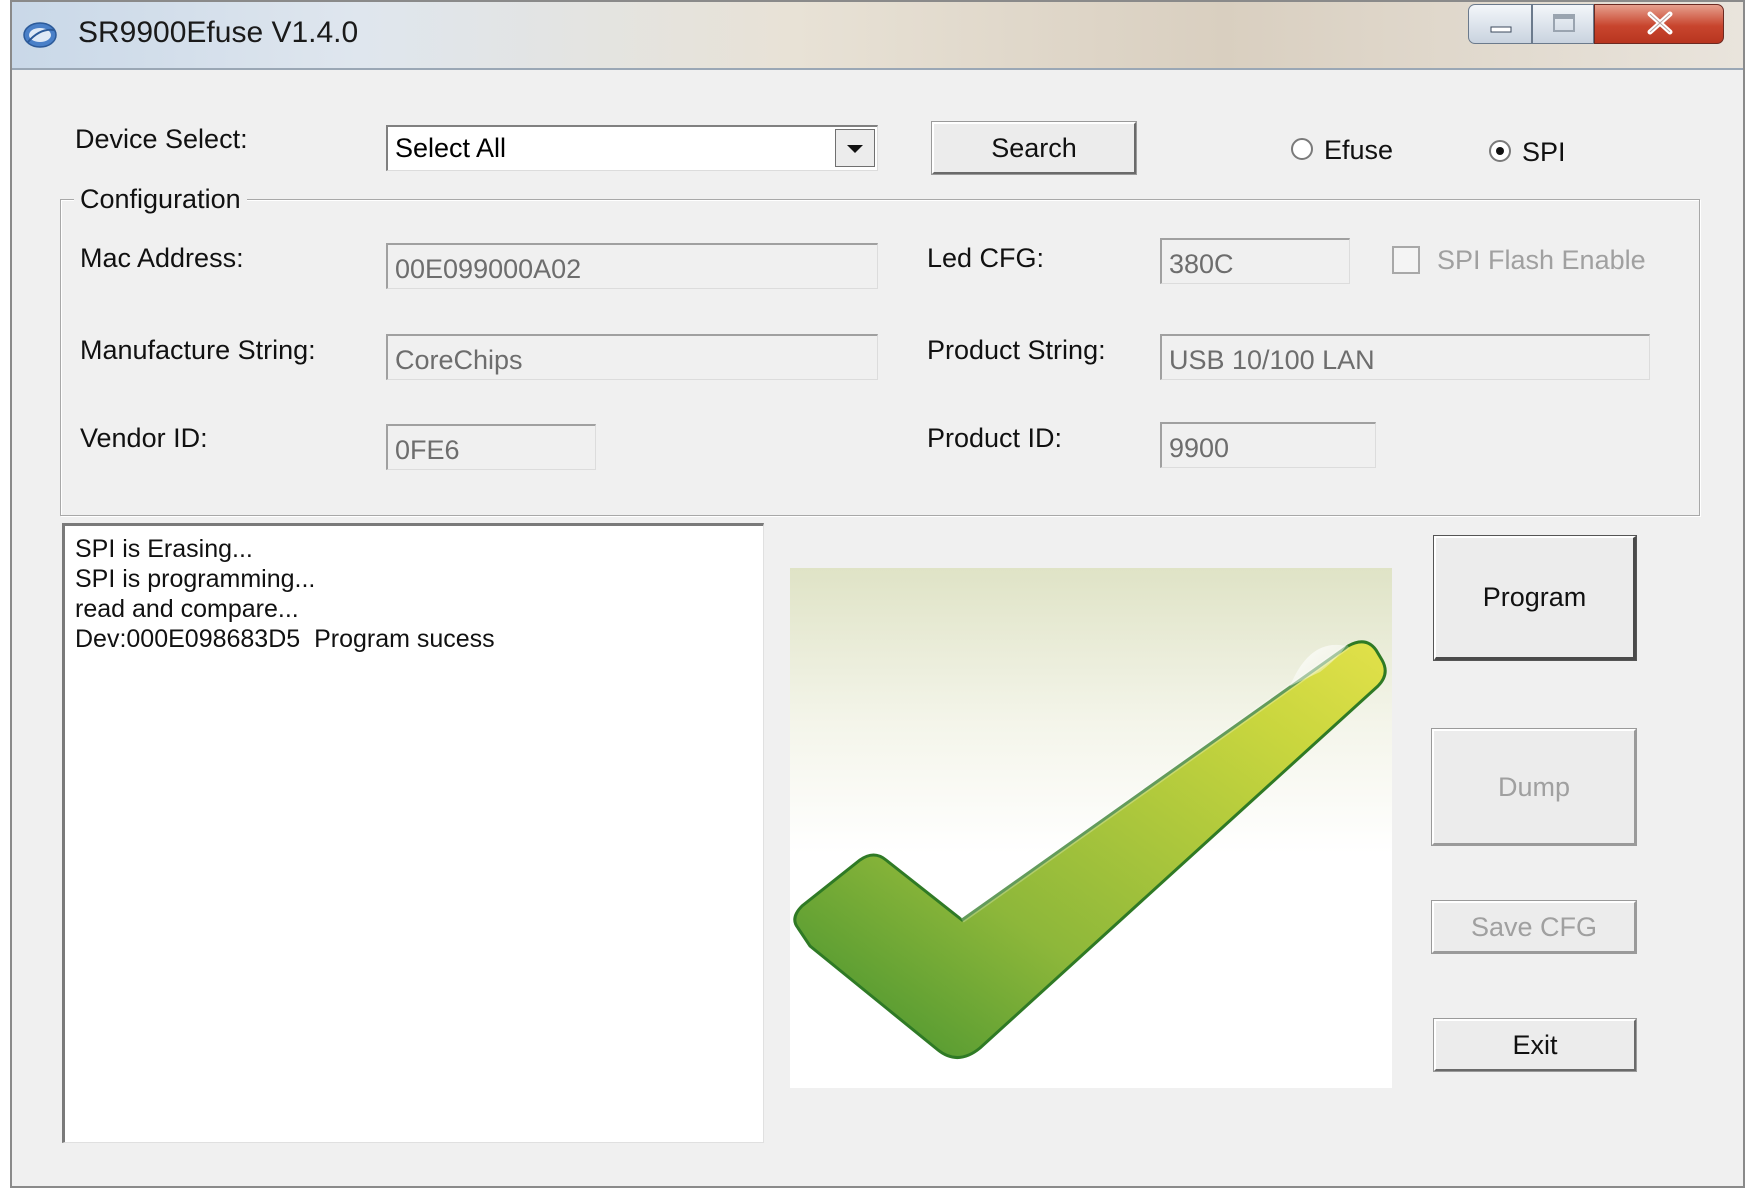  What do you see at coordinates (995, 438) in the screenshot?
I see `product-id-label: Product ID:` at bounding box center [995, 438].